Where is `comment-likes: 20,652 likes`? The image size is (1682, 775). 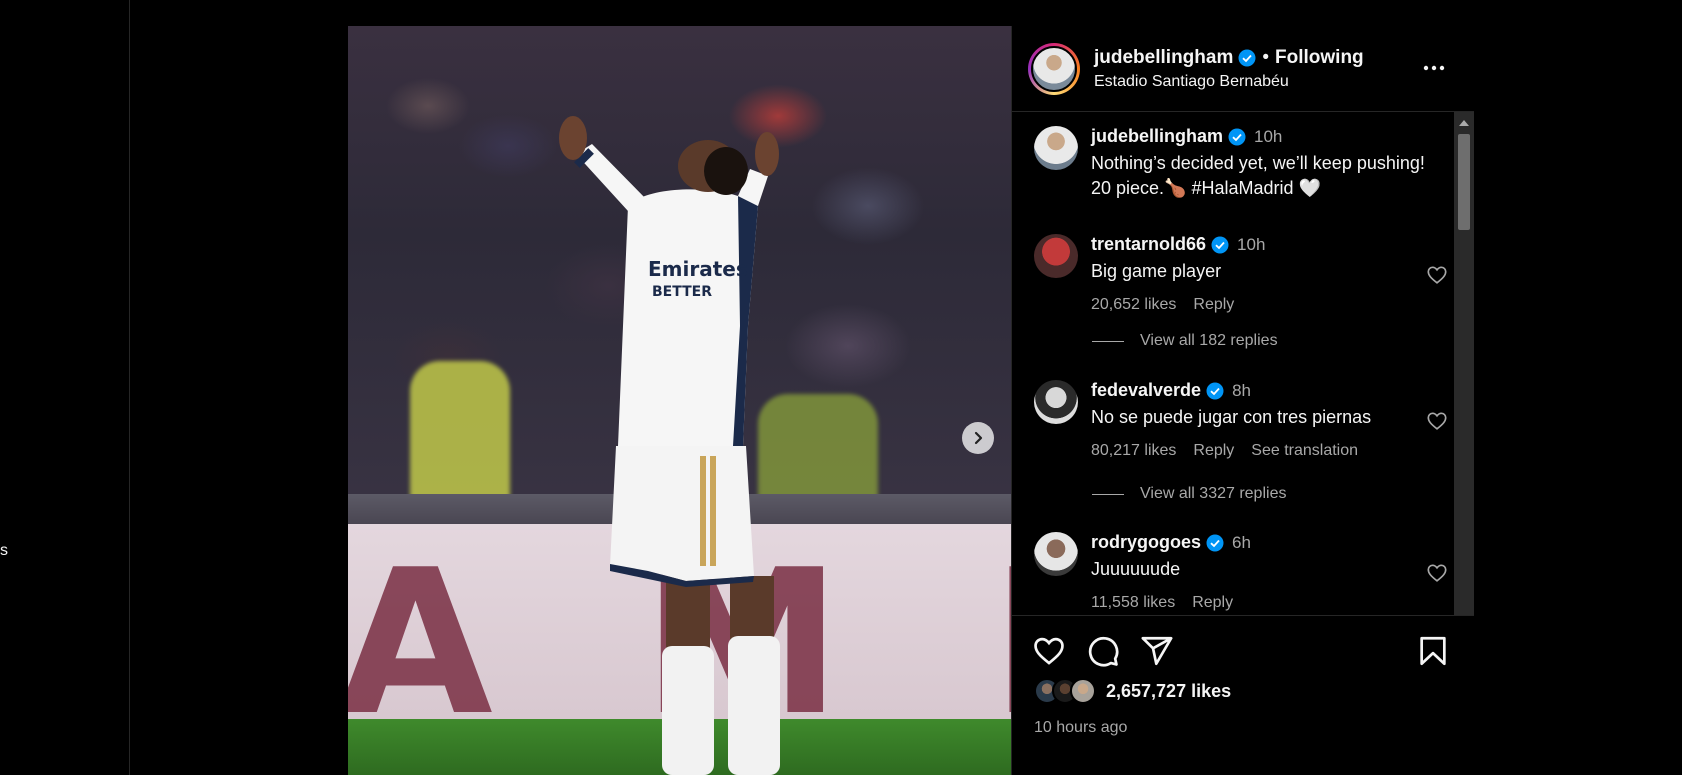
comment-likes: 20,652 likes is located at coordinates (1133, 305).